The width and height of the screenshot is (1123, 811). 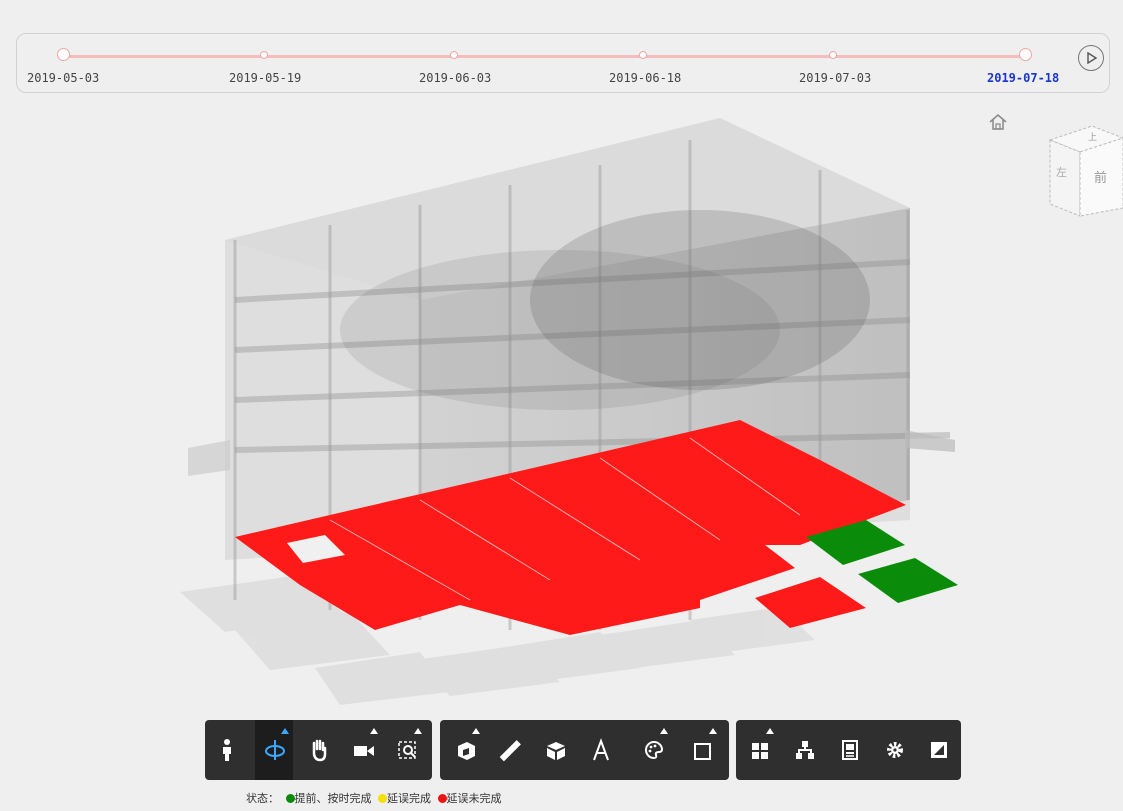 I want to click on toolbar-tools, so click(x=584, y=750).